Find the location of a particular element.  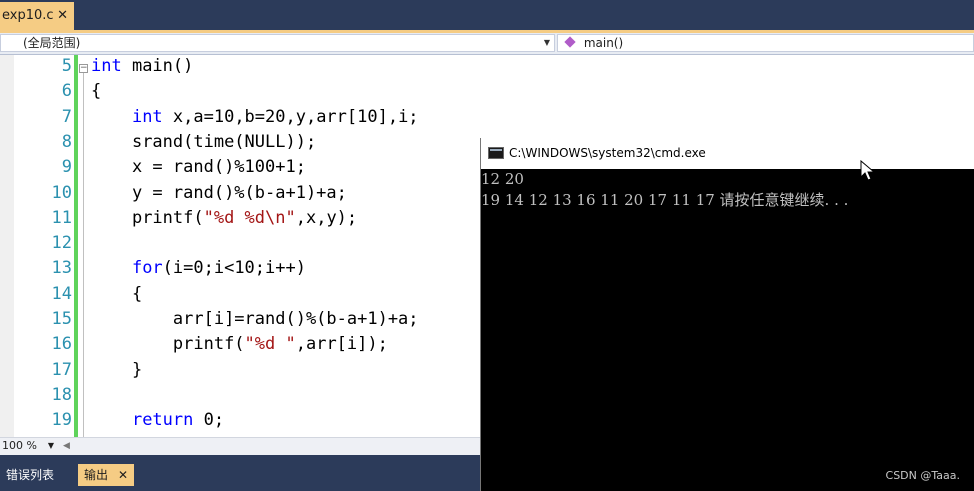

code-keyword: for is located at coordinates (147, 268).